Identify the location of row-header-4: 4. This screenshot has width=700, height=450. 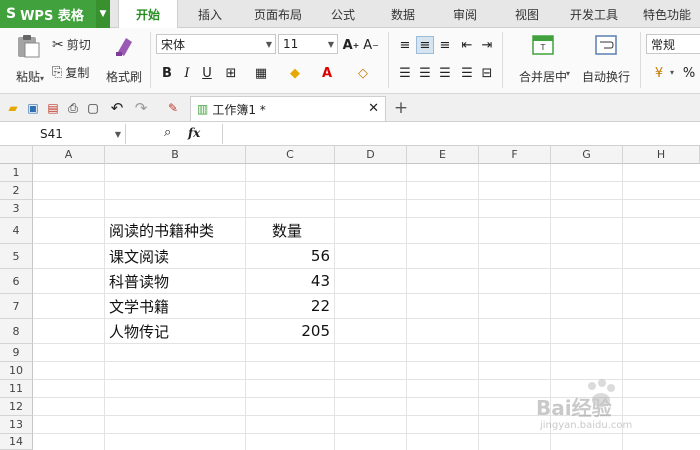
(16, 231).